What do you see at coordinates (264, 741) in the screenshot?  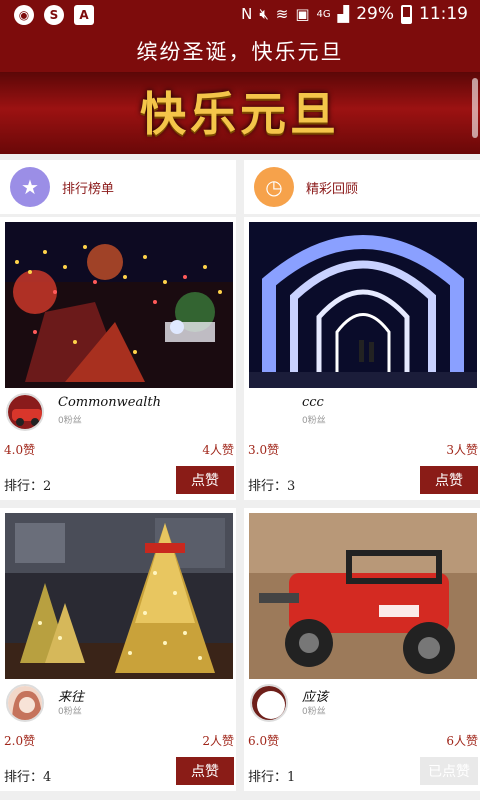 I see `like-score: 6.0赞` at bounding box center [264, 741].